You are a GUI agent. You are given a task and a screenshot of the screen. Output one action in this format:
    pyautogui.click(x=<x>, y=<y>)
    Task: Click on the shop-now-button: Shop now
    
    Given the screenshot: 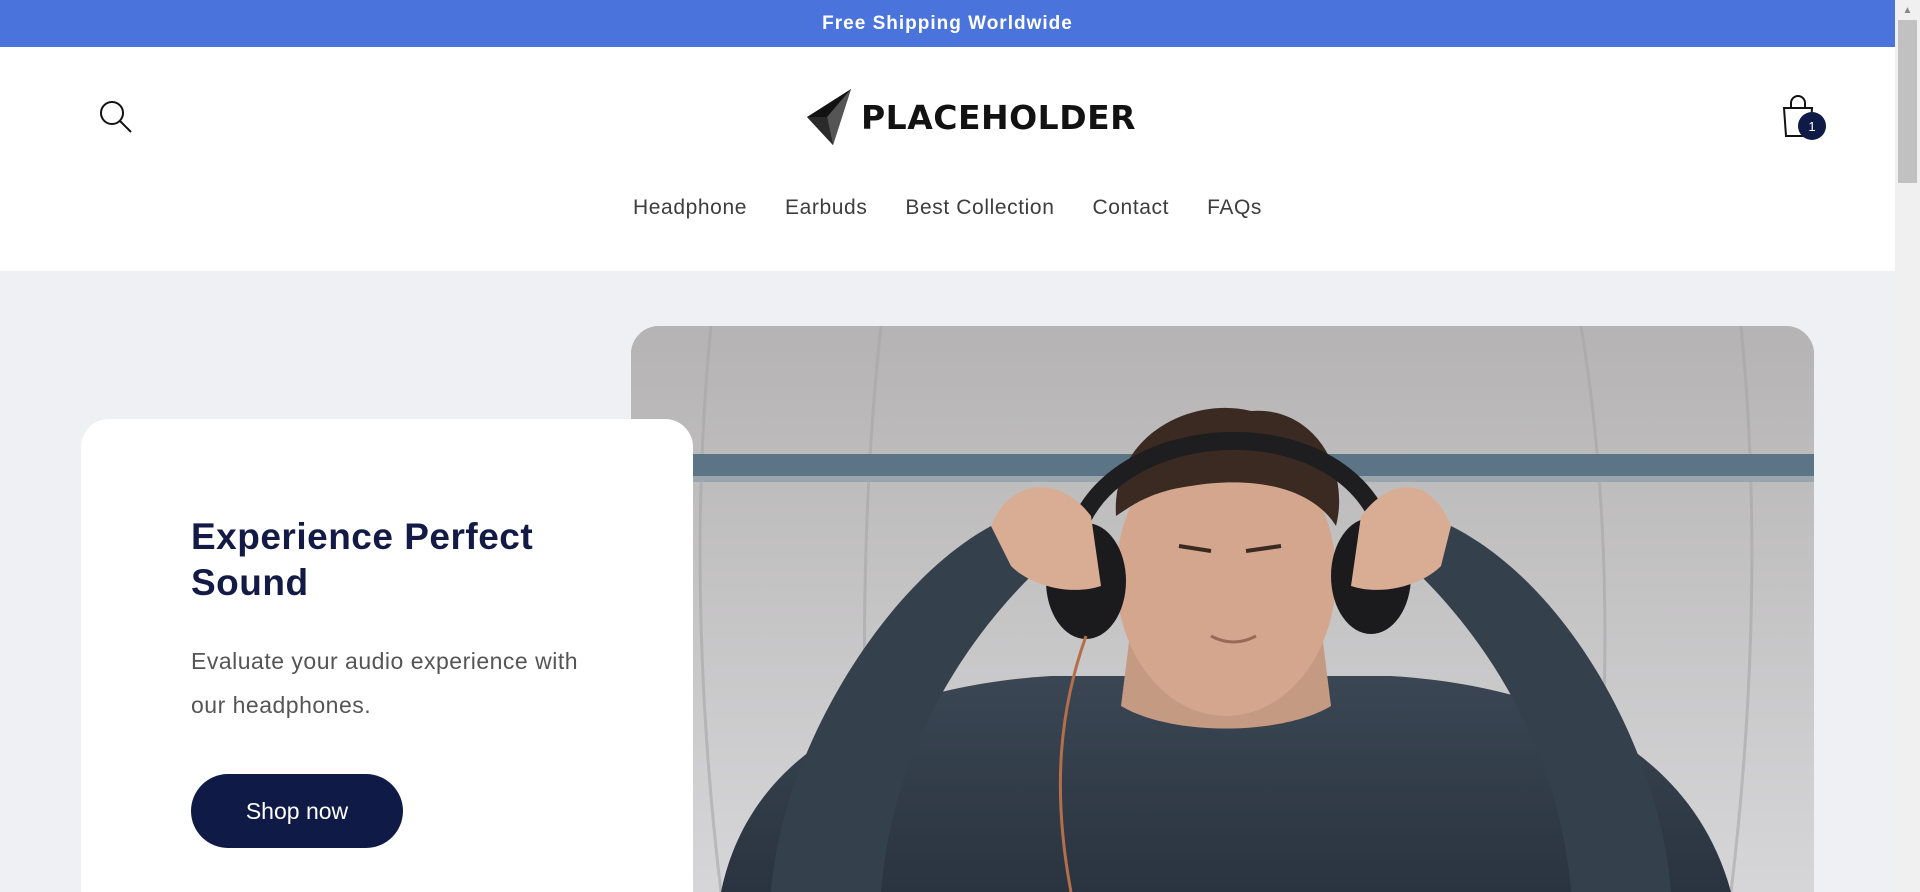 What is the action you would take?
    pyautogui.click(x=297, y=811)
    